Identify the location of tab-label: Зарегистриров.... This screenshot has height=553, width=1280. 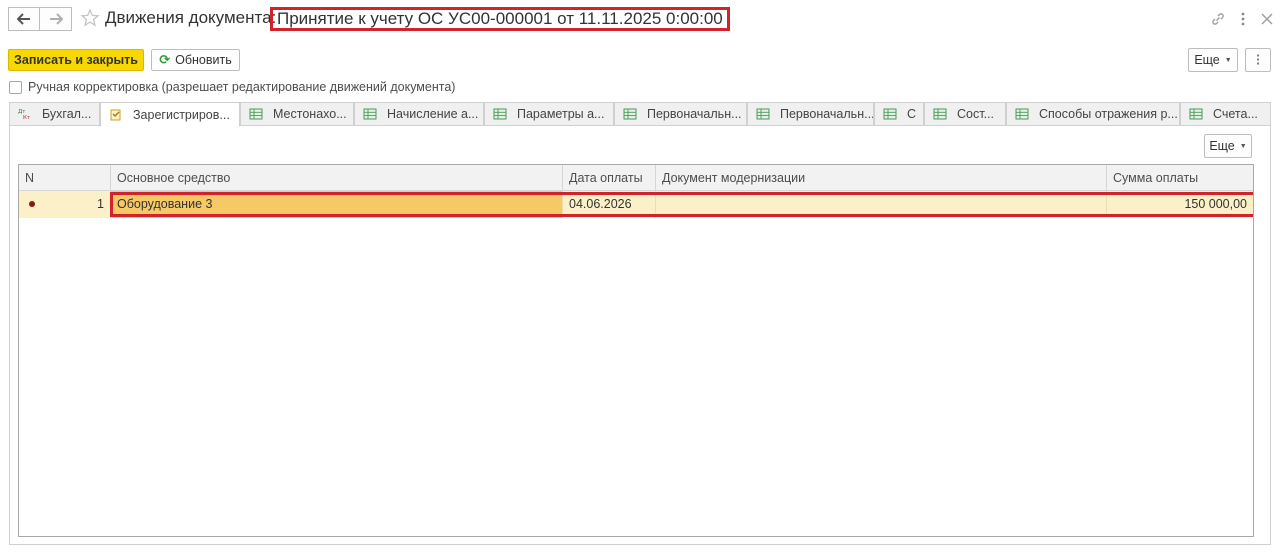
(181, 114).